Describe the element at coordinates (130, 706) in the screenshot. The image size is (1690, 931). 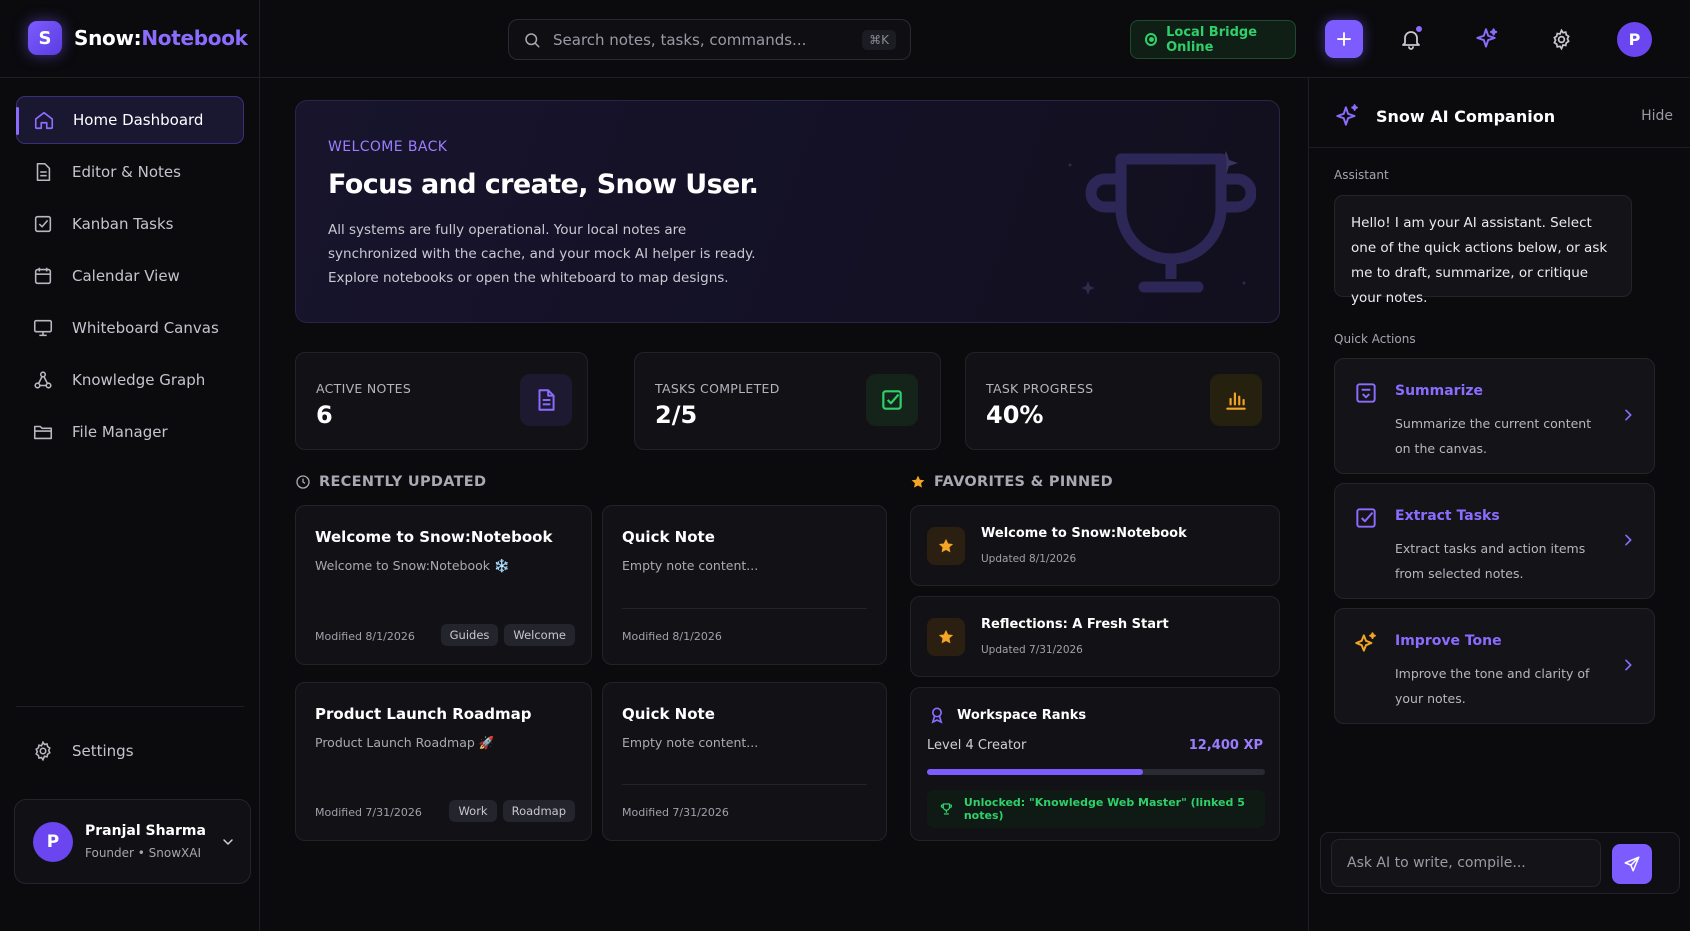
I see `sidebar-separator` at that location.